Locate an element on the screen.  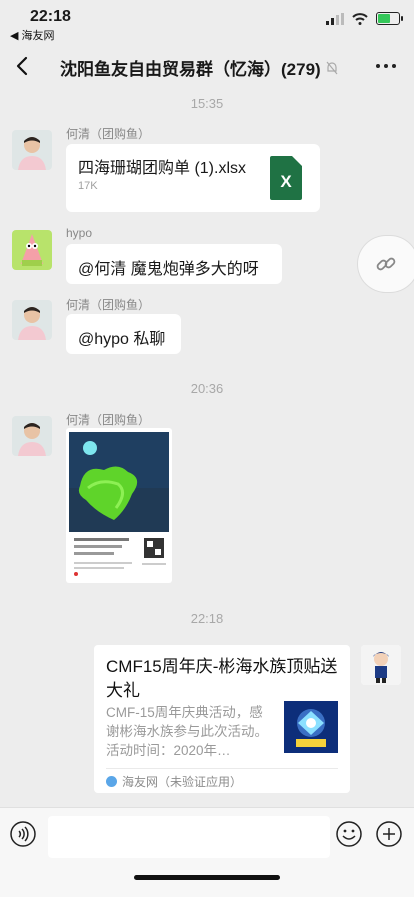
chat-title: 沈阳鱼友自由贸易群（忆海）(279) is located at coordinates (190, 69).